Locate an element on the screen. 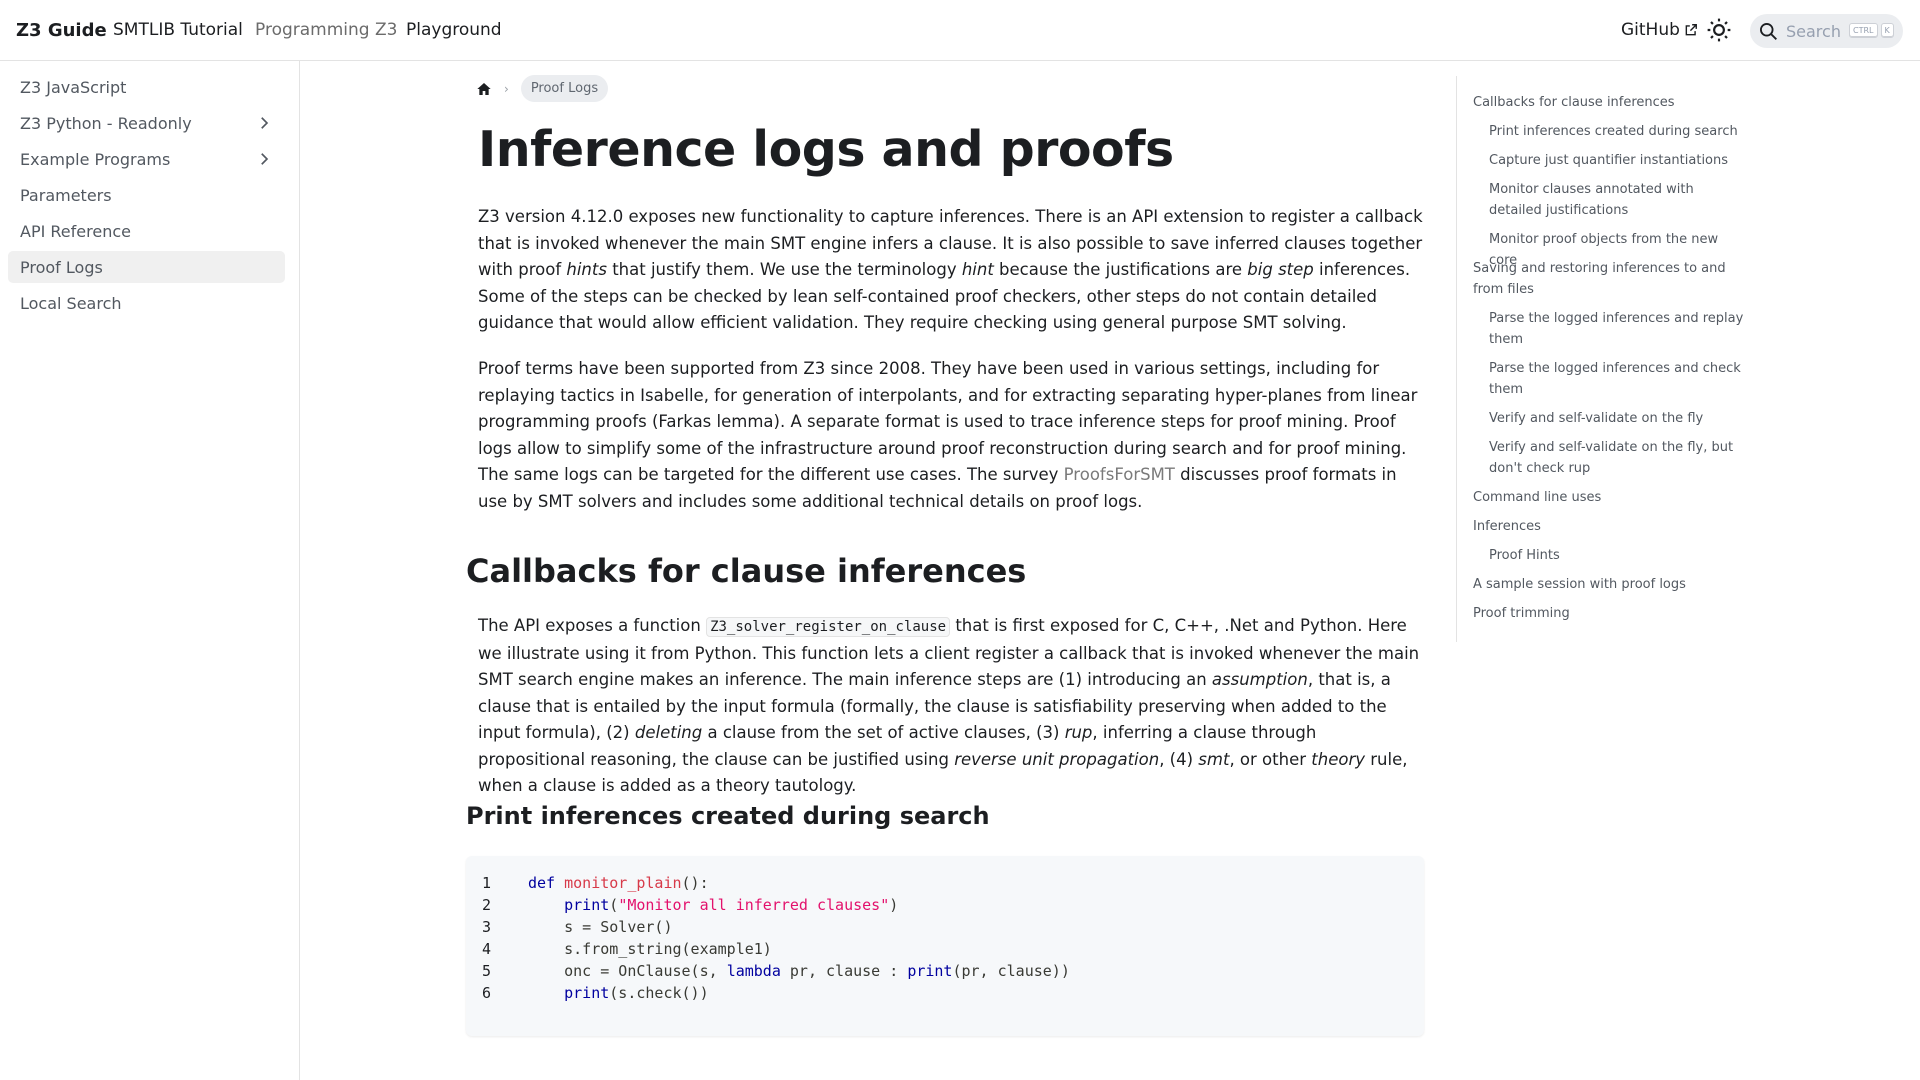 The width and height of the screenshot is (1920, 1080). breadcrumb: › Proof Logs is located at coordinates (542, 88).